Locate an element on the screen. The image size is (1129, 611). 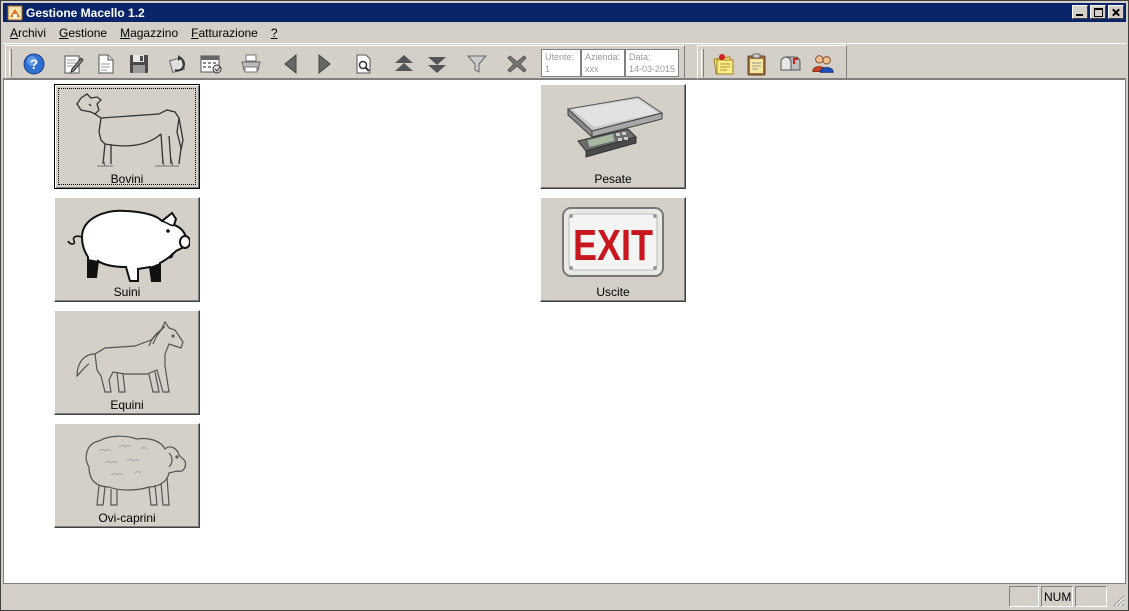
app-icon is located at coordinates (15, 13).